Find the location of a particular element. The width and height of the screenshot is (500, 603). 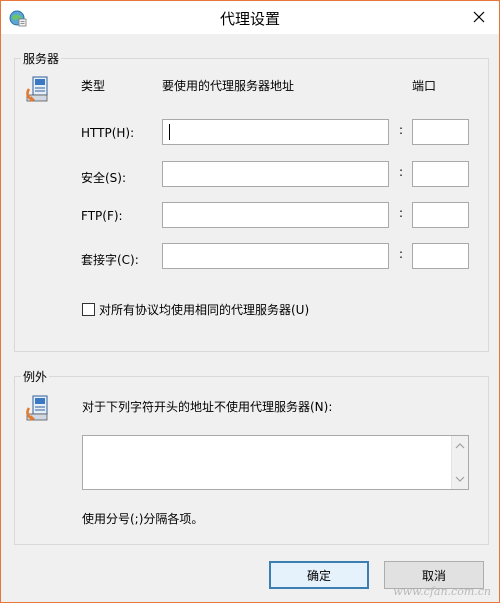

ftp-label: FTP(F): is located at coordinates (102, 216).